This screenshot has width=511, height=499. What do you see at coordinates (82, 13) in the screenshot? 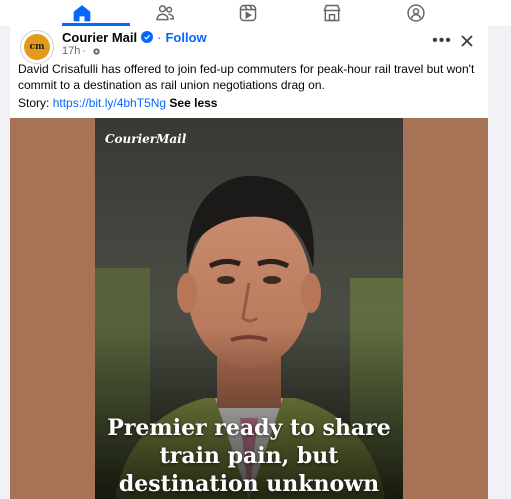
I see `home-icon` at bounding box center [82, 13].